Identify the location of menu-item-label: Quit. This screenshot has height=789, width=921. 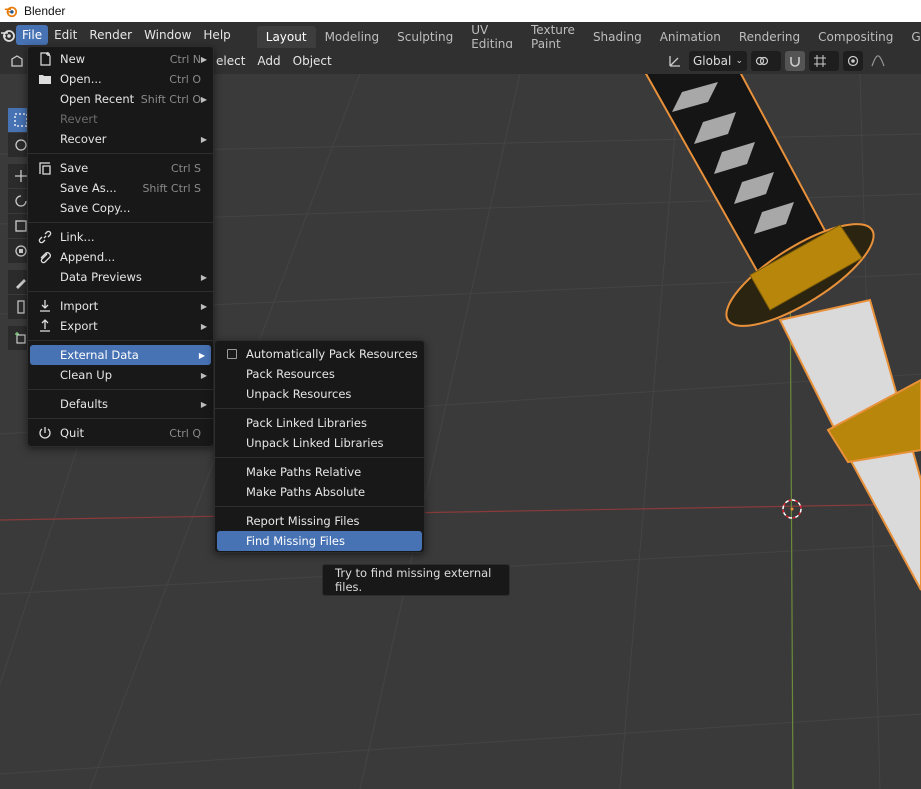
(72, 433).